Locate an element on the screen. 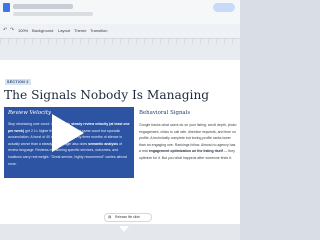  slide-icon: ▤ is located at coordinates (110, 217).